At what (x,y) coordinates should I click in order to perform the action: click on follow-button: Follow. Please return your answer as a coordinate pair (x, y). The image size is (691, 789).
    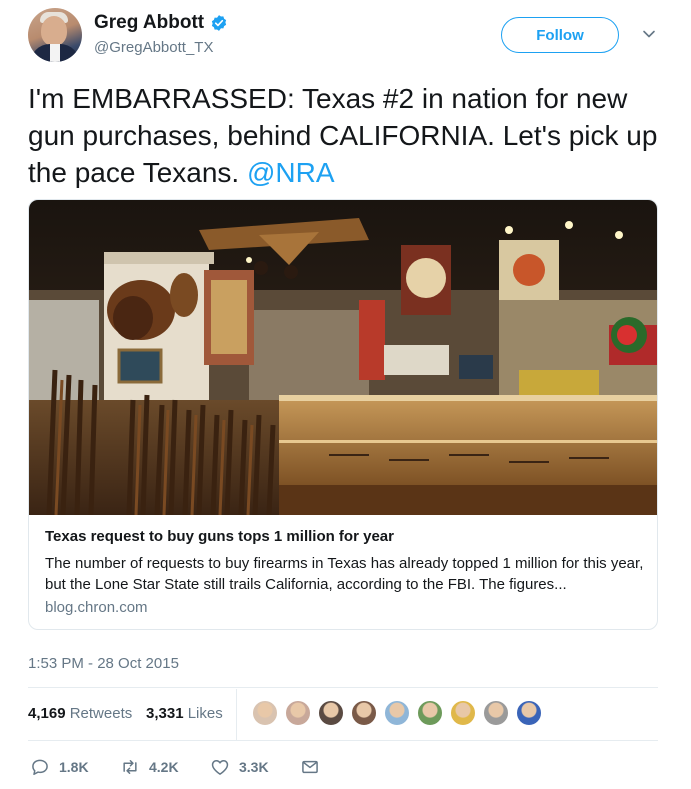
    Looking at the image, I should click on (560, 35).